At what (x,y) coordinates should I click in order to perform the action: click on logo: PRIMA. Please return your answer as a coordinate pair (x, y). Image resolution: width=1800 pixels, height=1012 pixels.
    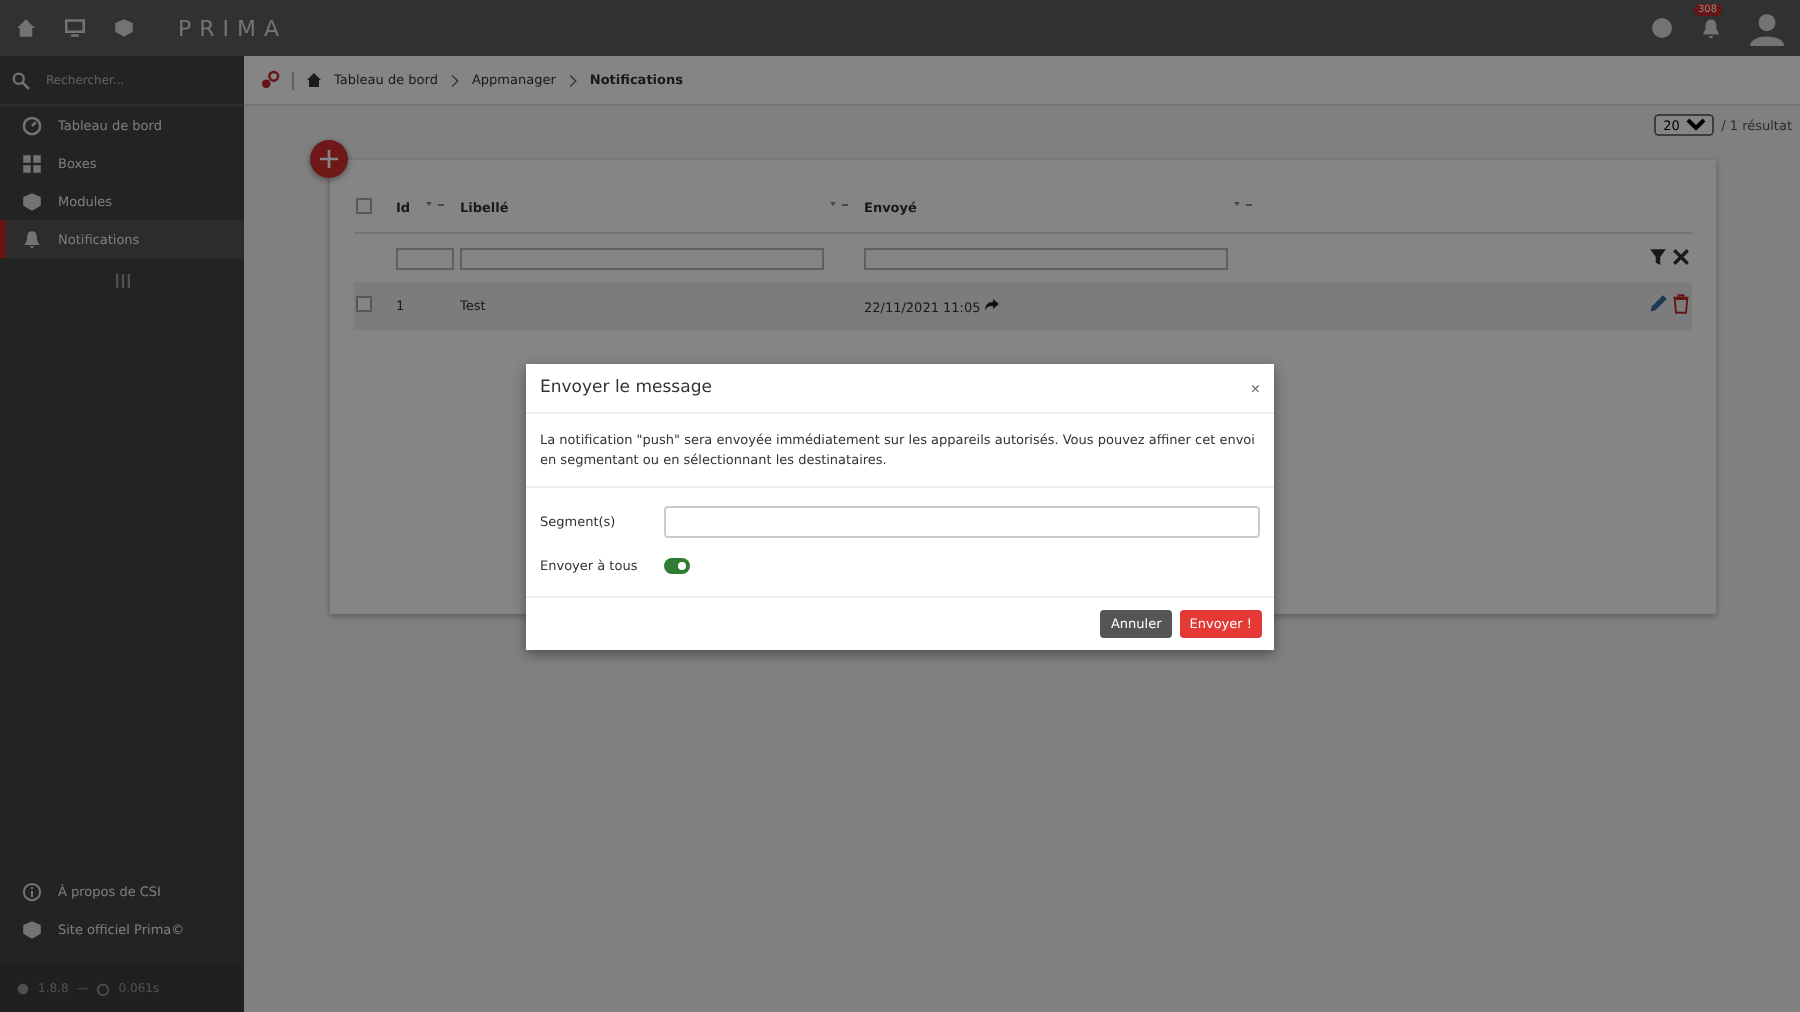
    Looking at the image, I should click on (233, 28).